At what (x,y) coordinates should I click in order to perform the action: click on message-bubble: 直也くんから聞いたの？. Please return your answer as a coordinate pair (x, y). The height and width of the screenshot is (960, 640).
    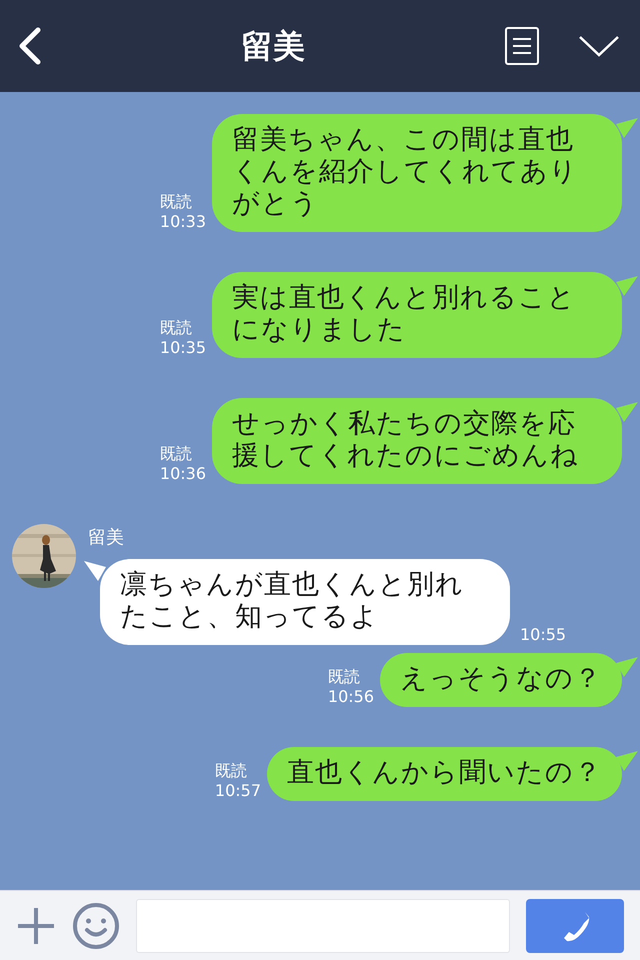
    Looking at the image, I should click on (444, 774).